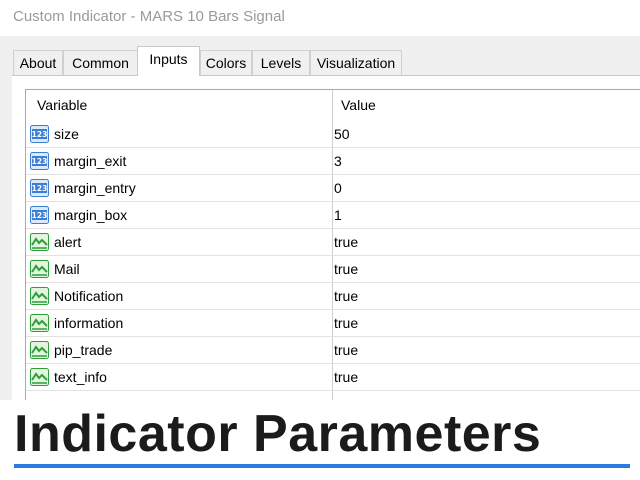  What do you see at coordinates (100, 62) in the screenshot?
I see `tab-common: Common` at bounding box center [100, 62].